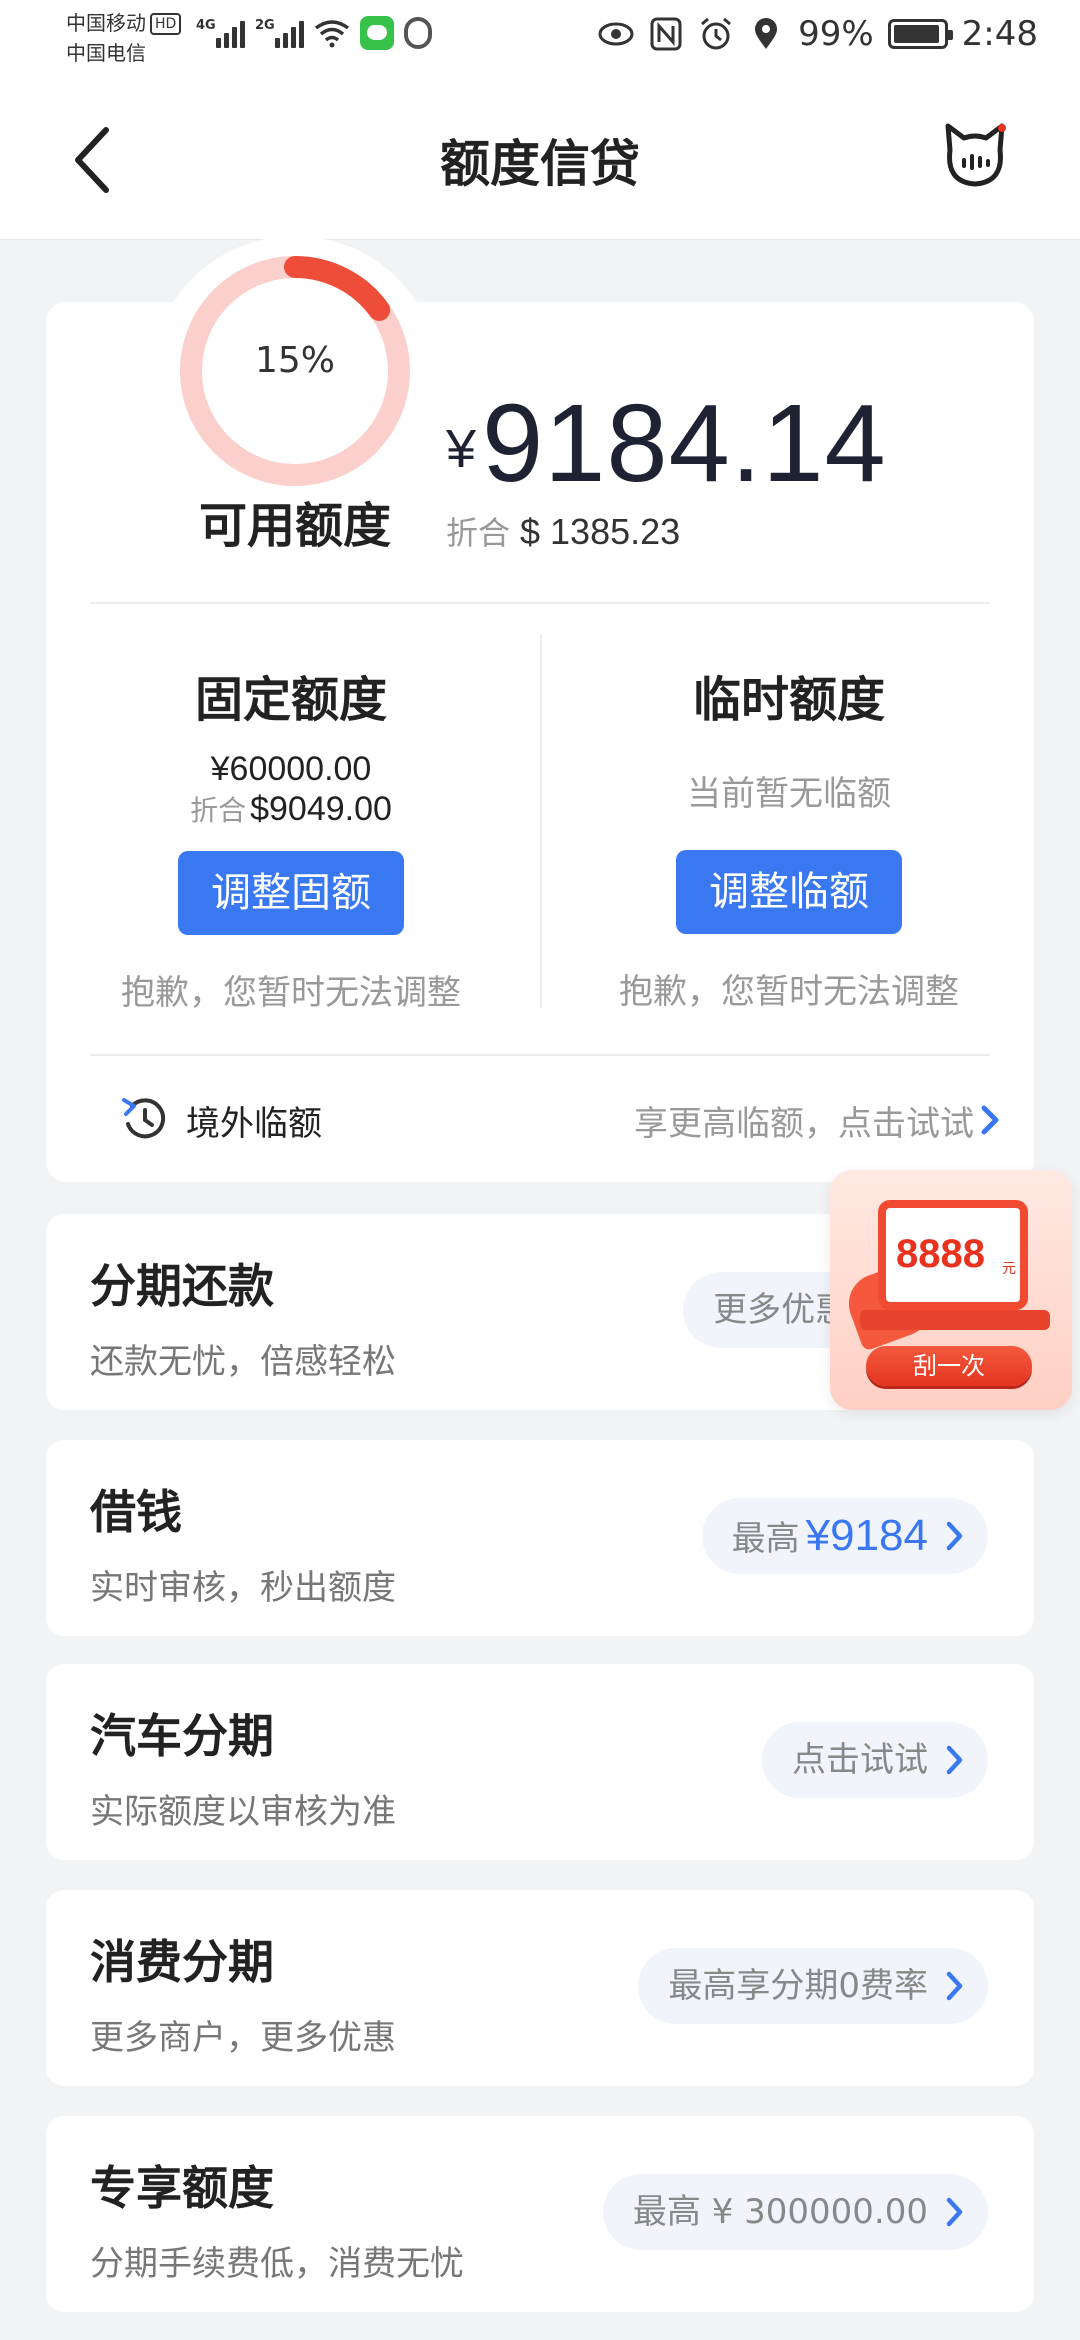  I want to click on product-action-pill: 最高享分期0费率, so click(813, 1986).